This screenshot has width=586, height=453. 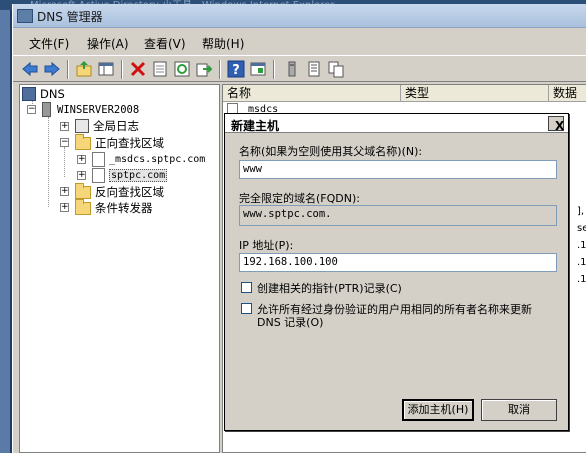 What do you see at coordinates (64, 126) in the screenshot?
I see `tree-expand-global-log: +` at bounding box center [64, 126].